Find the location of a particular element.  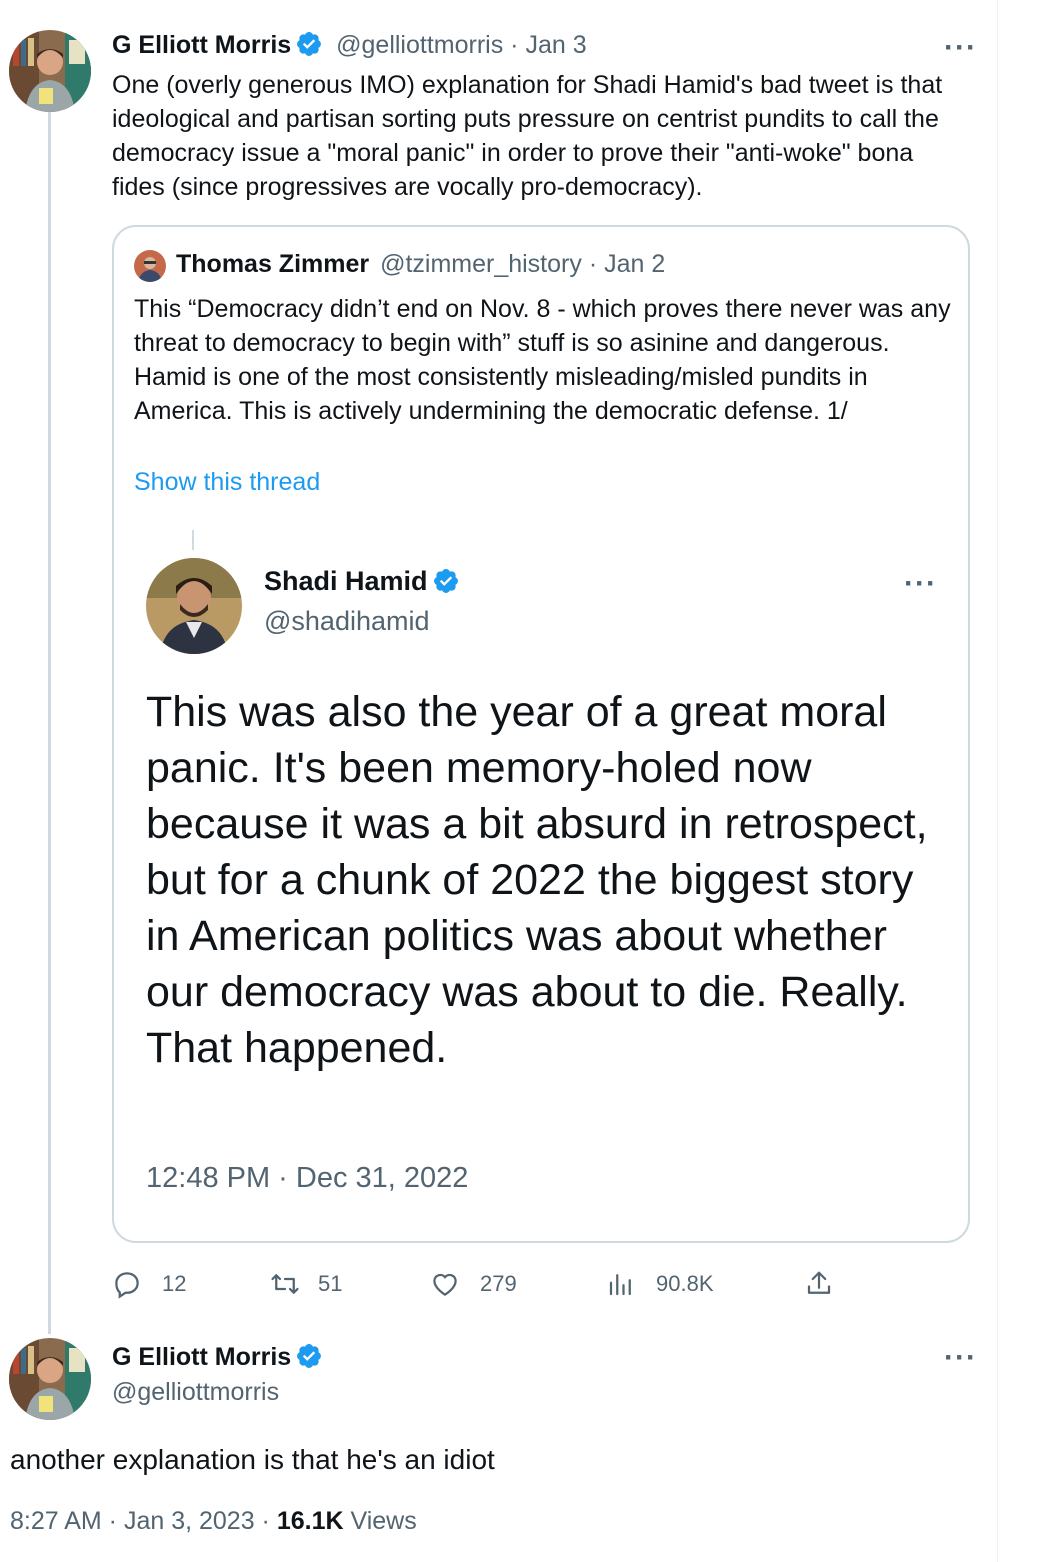

tweet2-views-count: 16.1K is located at coordinates (310, 1521).